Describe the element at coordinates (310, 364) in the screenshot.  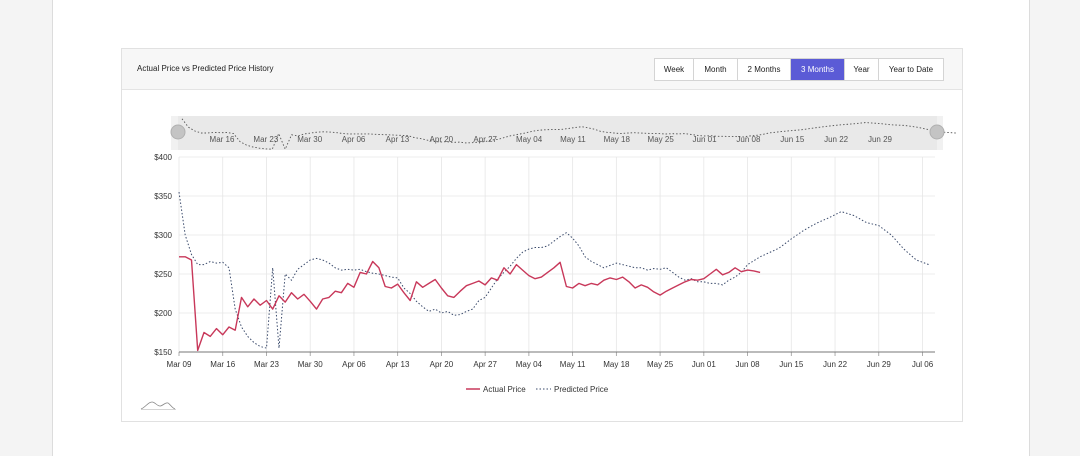
I see `x-tick-label: Mar 30` at that location.